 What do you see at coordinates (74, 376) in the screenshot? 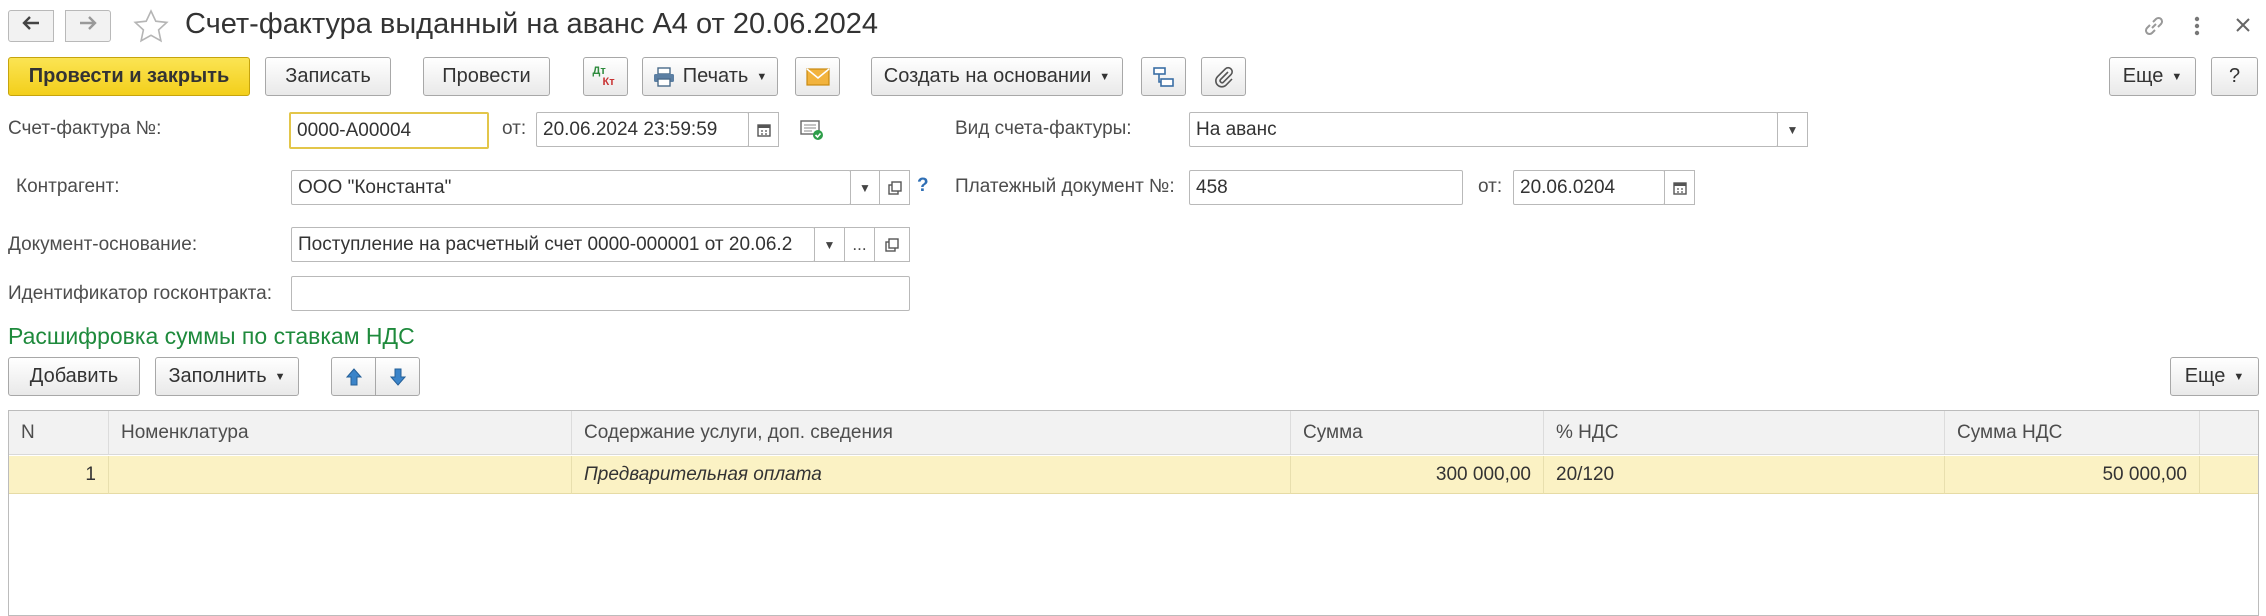
I see `add-row-button: Добавить` at bounding box center [74, 376].